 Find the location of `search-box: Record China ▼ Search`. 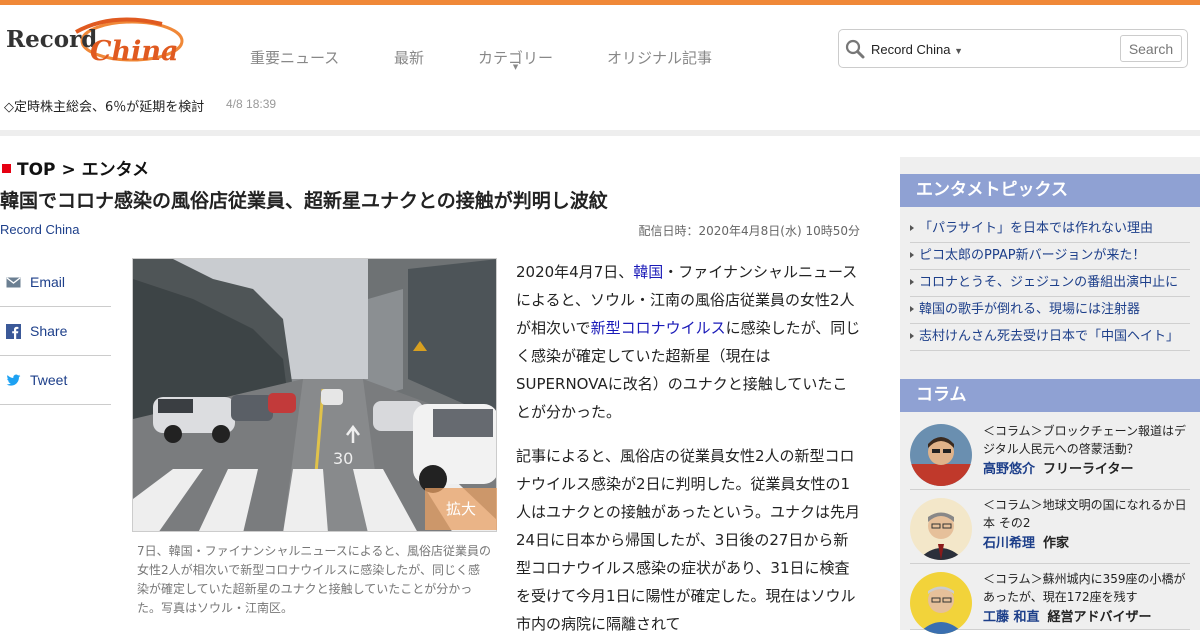

search-box: Record China ▼ Search is located at coordinates (1013, 48).